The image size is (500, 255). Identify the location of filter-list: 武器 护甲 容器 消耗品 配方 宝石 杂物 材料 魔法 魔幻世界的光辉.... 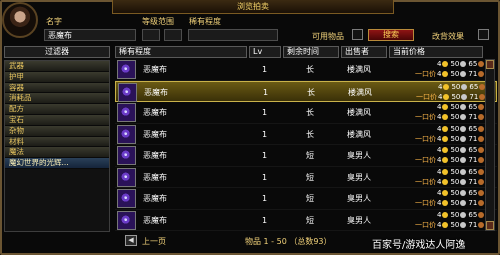
(57, 146).